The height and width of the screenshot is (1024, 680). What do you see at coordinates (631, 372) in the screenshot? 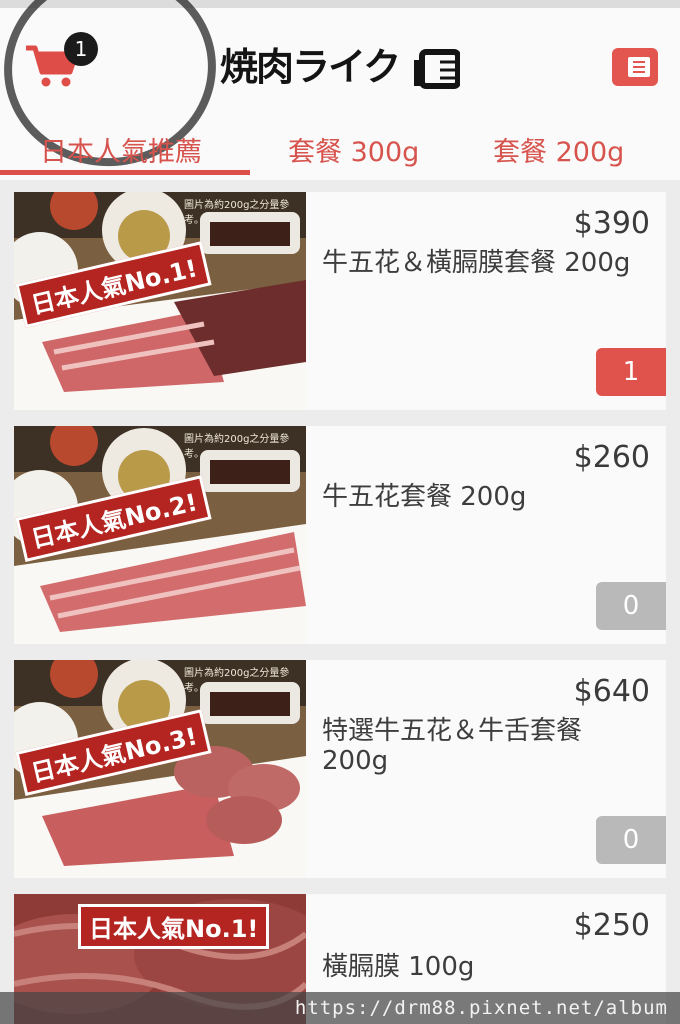
I see `quantity-button: 1` at bounding box center [631, 372].